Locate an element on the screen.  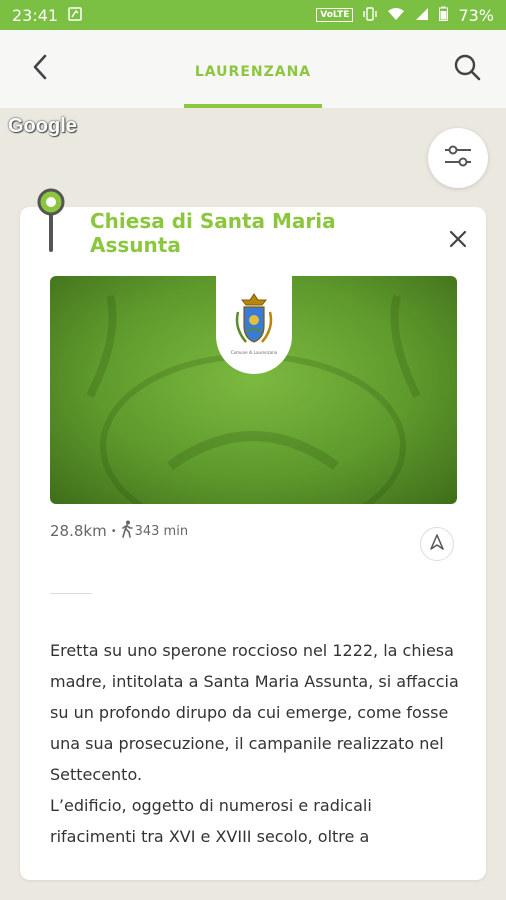
status-right: VoLTE 73% is located at coordinates (405, 15).